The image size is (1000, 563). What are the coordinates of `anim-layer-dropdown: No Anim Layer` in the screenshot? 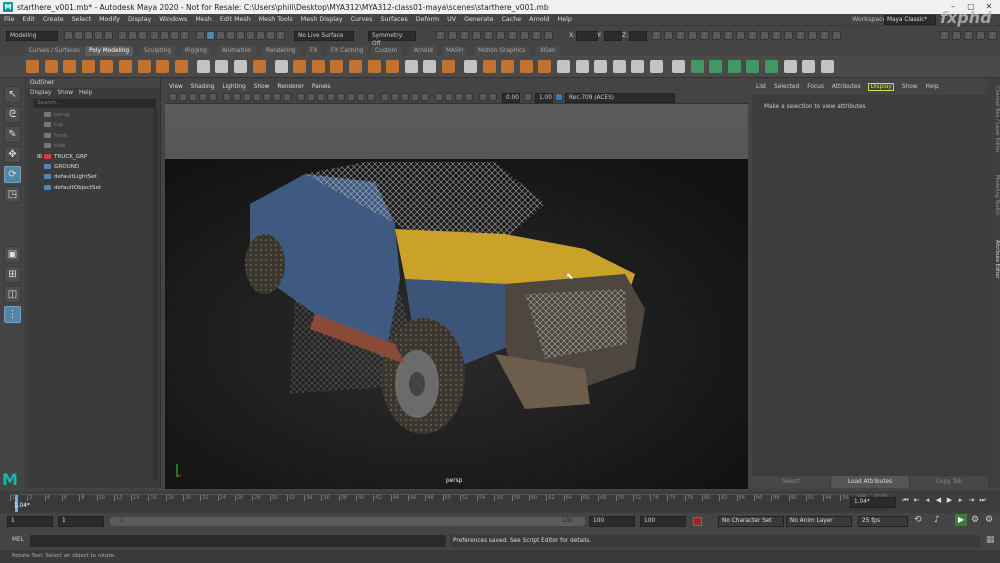 It's located at (819, 521).